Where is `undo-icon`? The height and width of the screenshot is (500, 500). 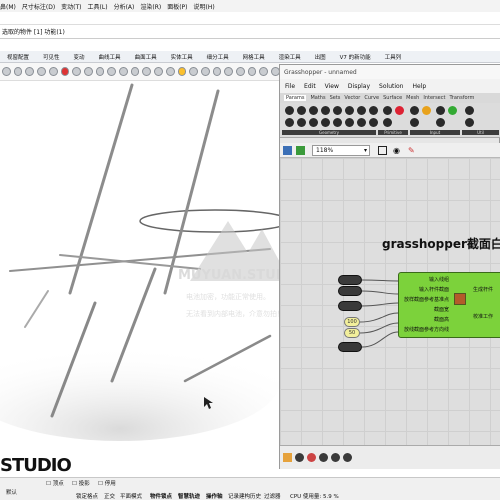
undo-icon is located at coordinates (100, 71).